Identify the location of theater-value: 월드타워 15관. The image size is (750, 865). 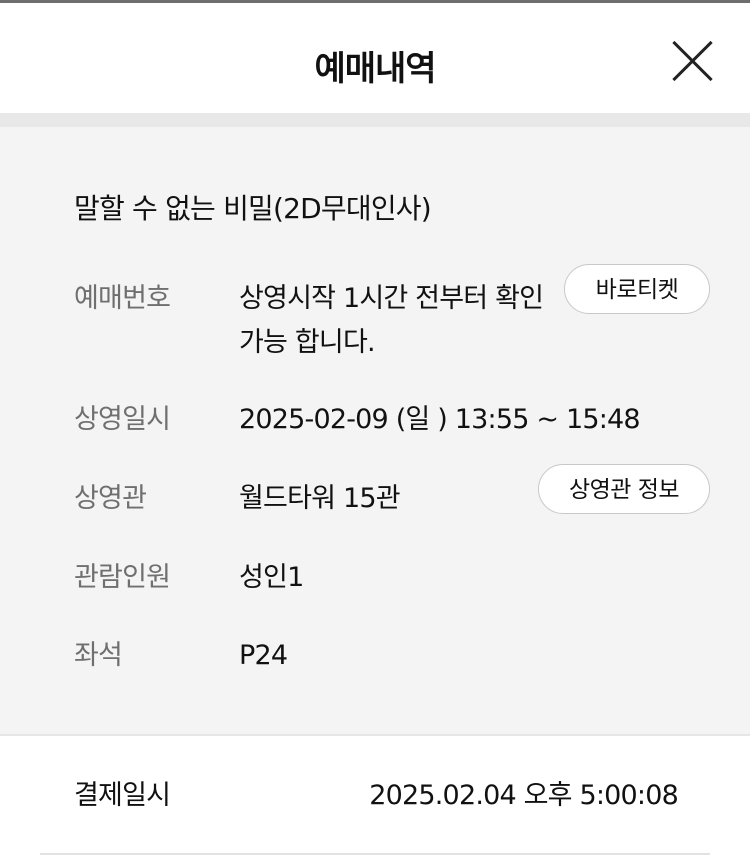
(320, 498).